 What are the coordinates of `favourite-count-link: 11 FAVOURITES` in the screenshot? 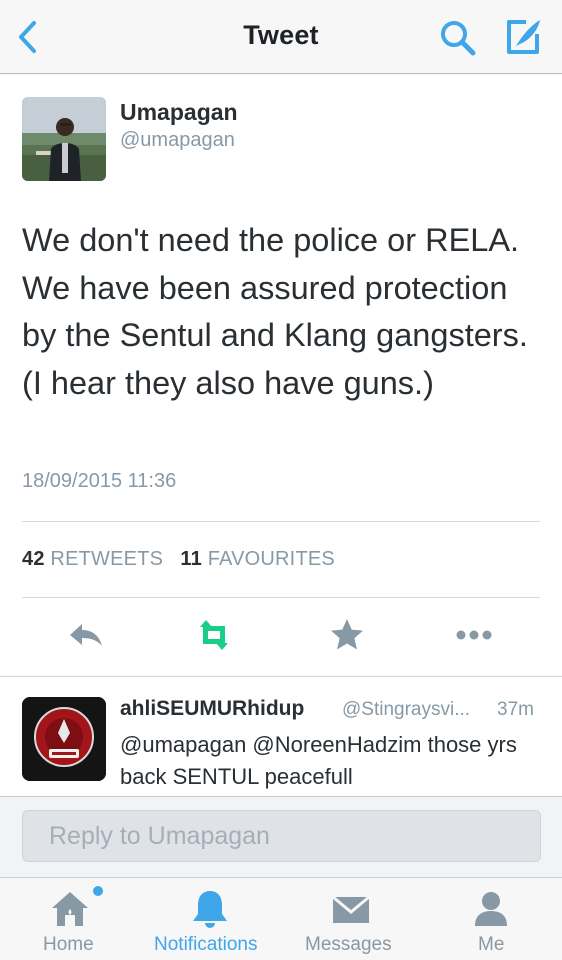 It's located at (257, 559).